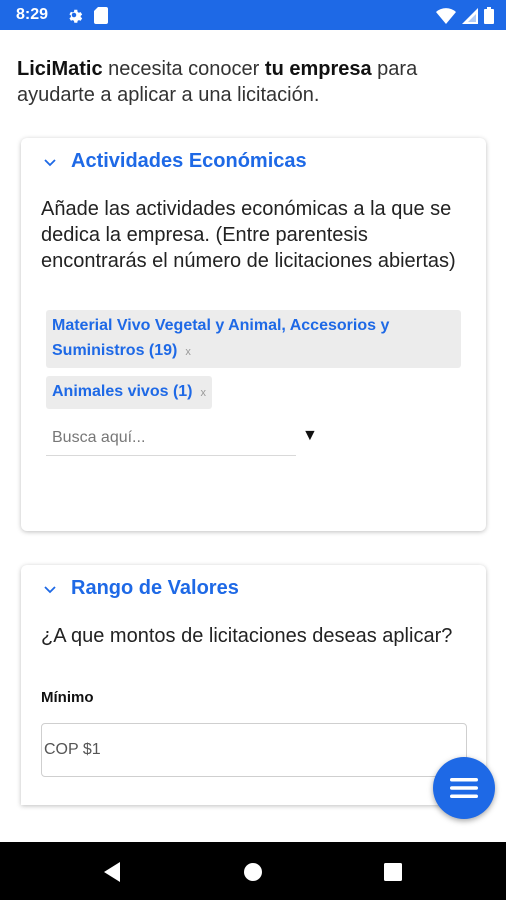 The height and width of the screenshot is (900, 506). I want to click on intro-part-1: necesita conocer, so click(183, 69).